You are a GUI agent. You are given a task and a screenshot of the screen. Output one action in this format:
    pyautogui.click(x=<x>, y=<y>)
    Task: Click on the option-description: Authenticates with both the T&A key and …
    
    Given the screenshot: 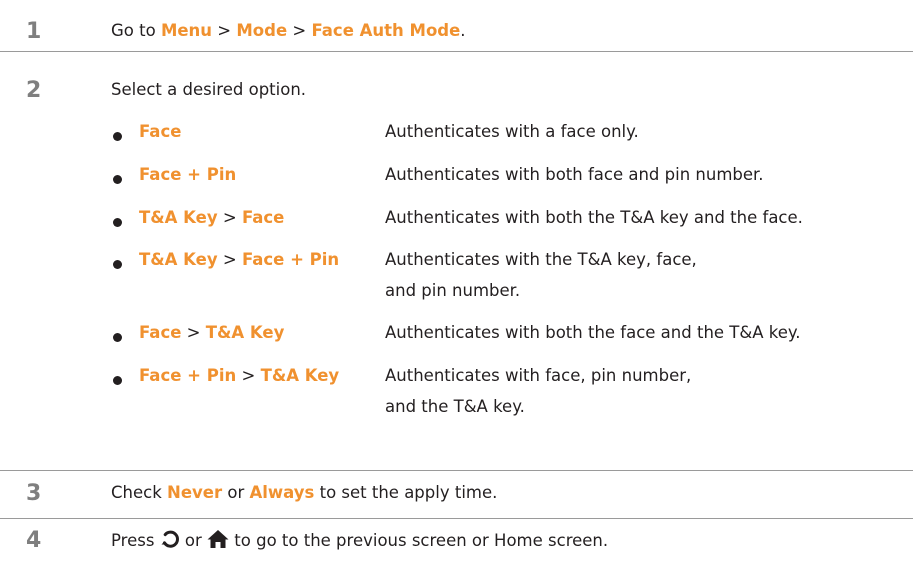 What is the action you would take?
    pyautogui.click(x=594, y=217)
    